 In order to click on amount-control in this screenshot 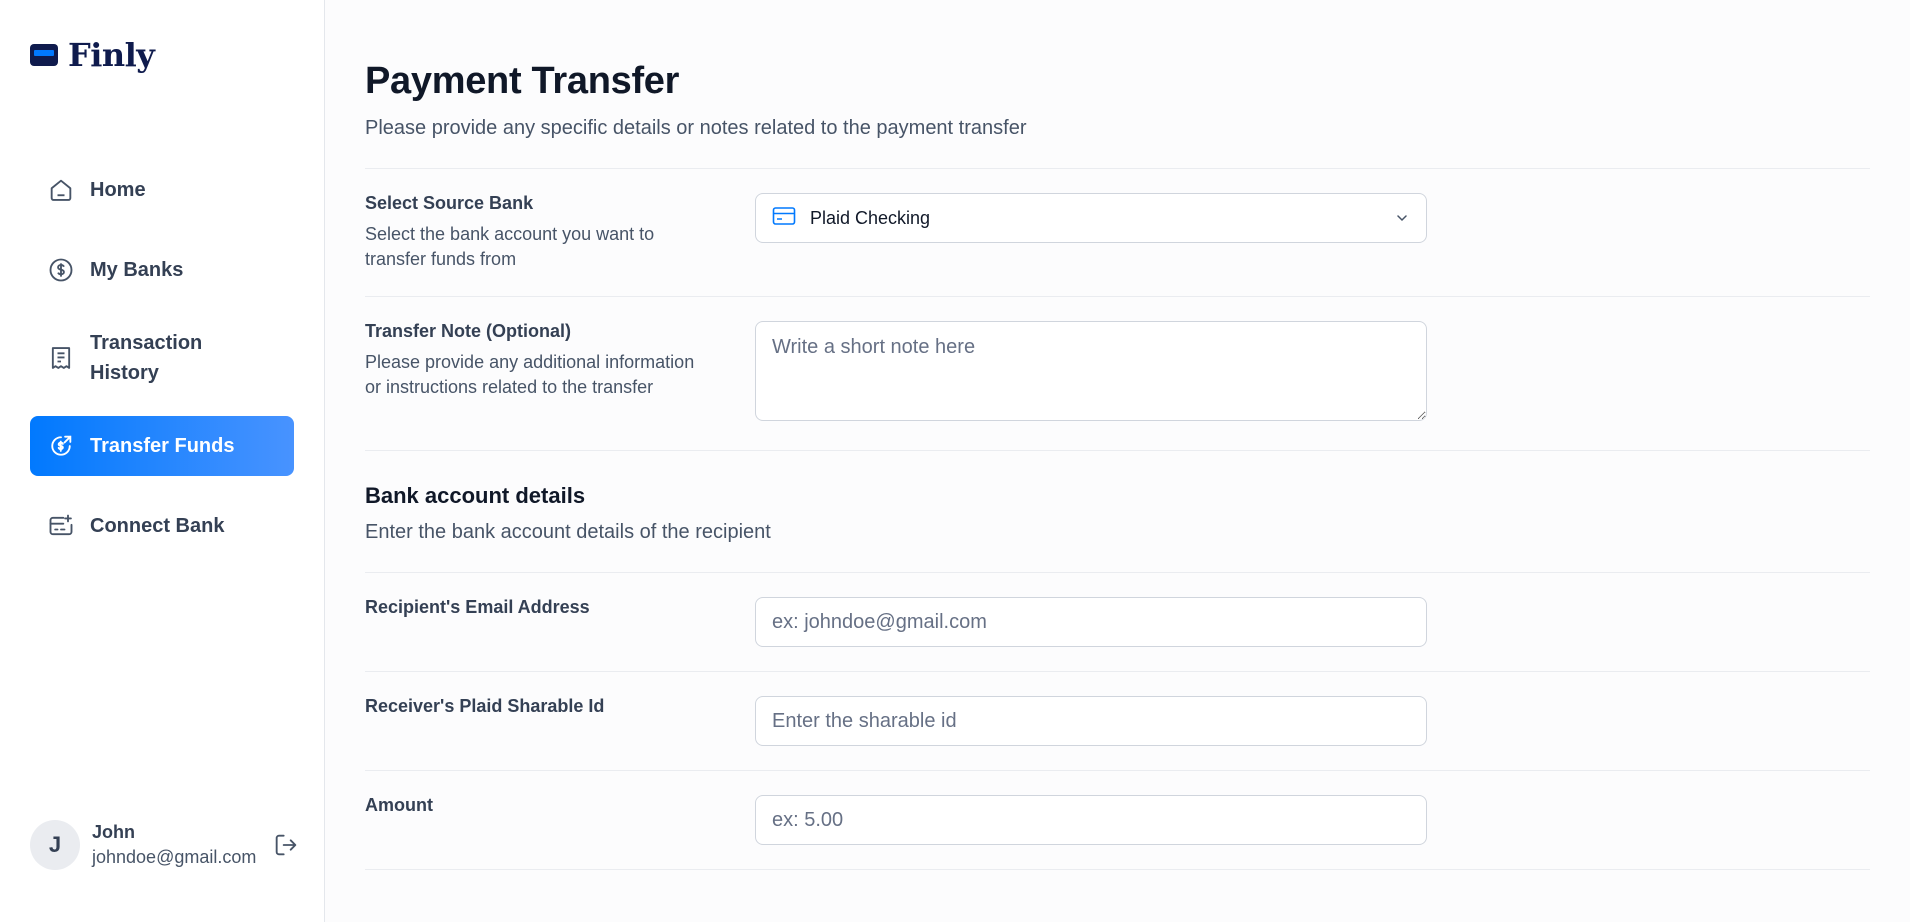, I will do `click(1091, 820)`.